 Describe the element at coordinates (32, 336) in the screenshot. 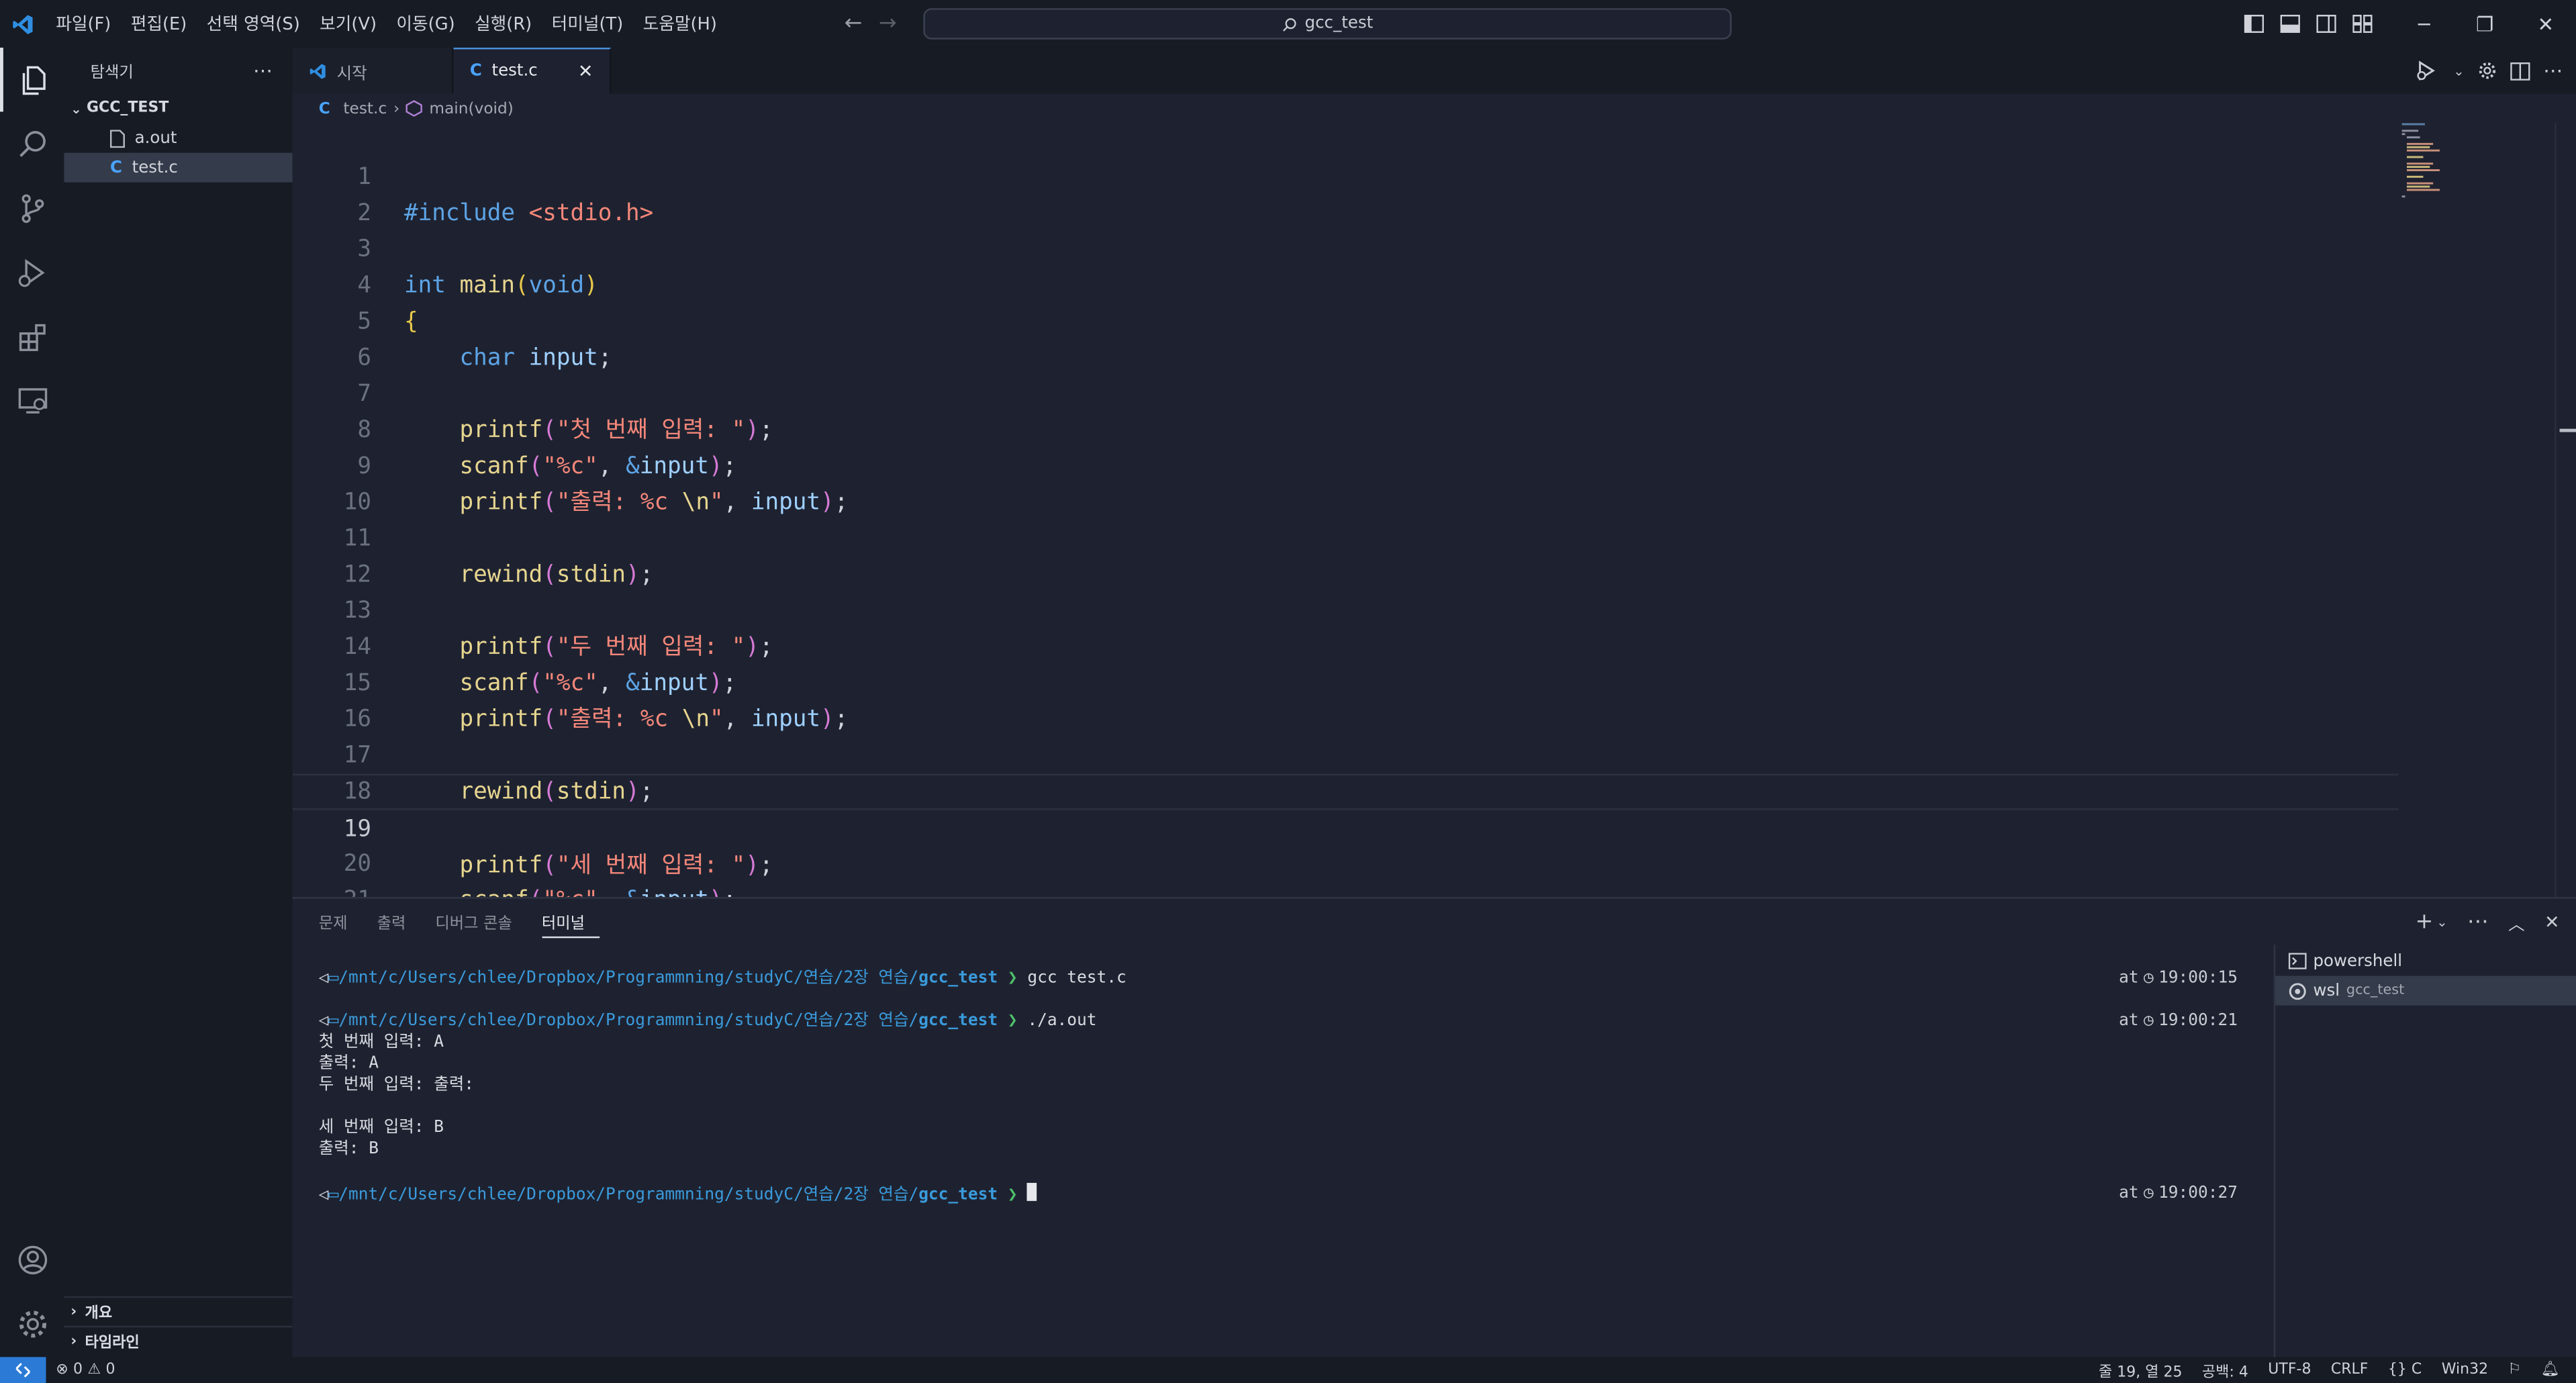

I see `extensions-icon` at that location.